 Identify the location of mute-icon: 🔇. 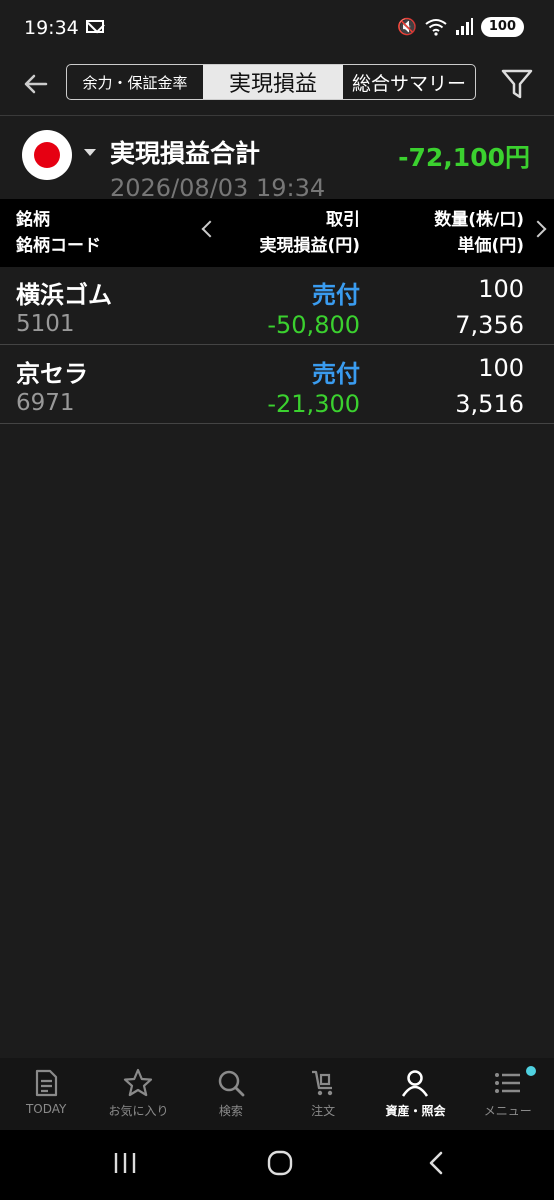
(406, 26).